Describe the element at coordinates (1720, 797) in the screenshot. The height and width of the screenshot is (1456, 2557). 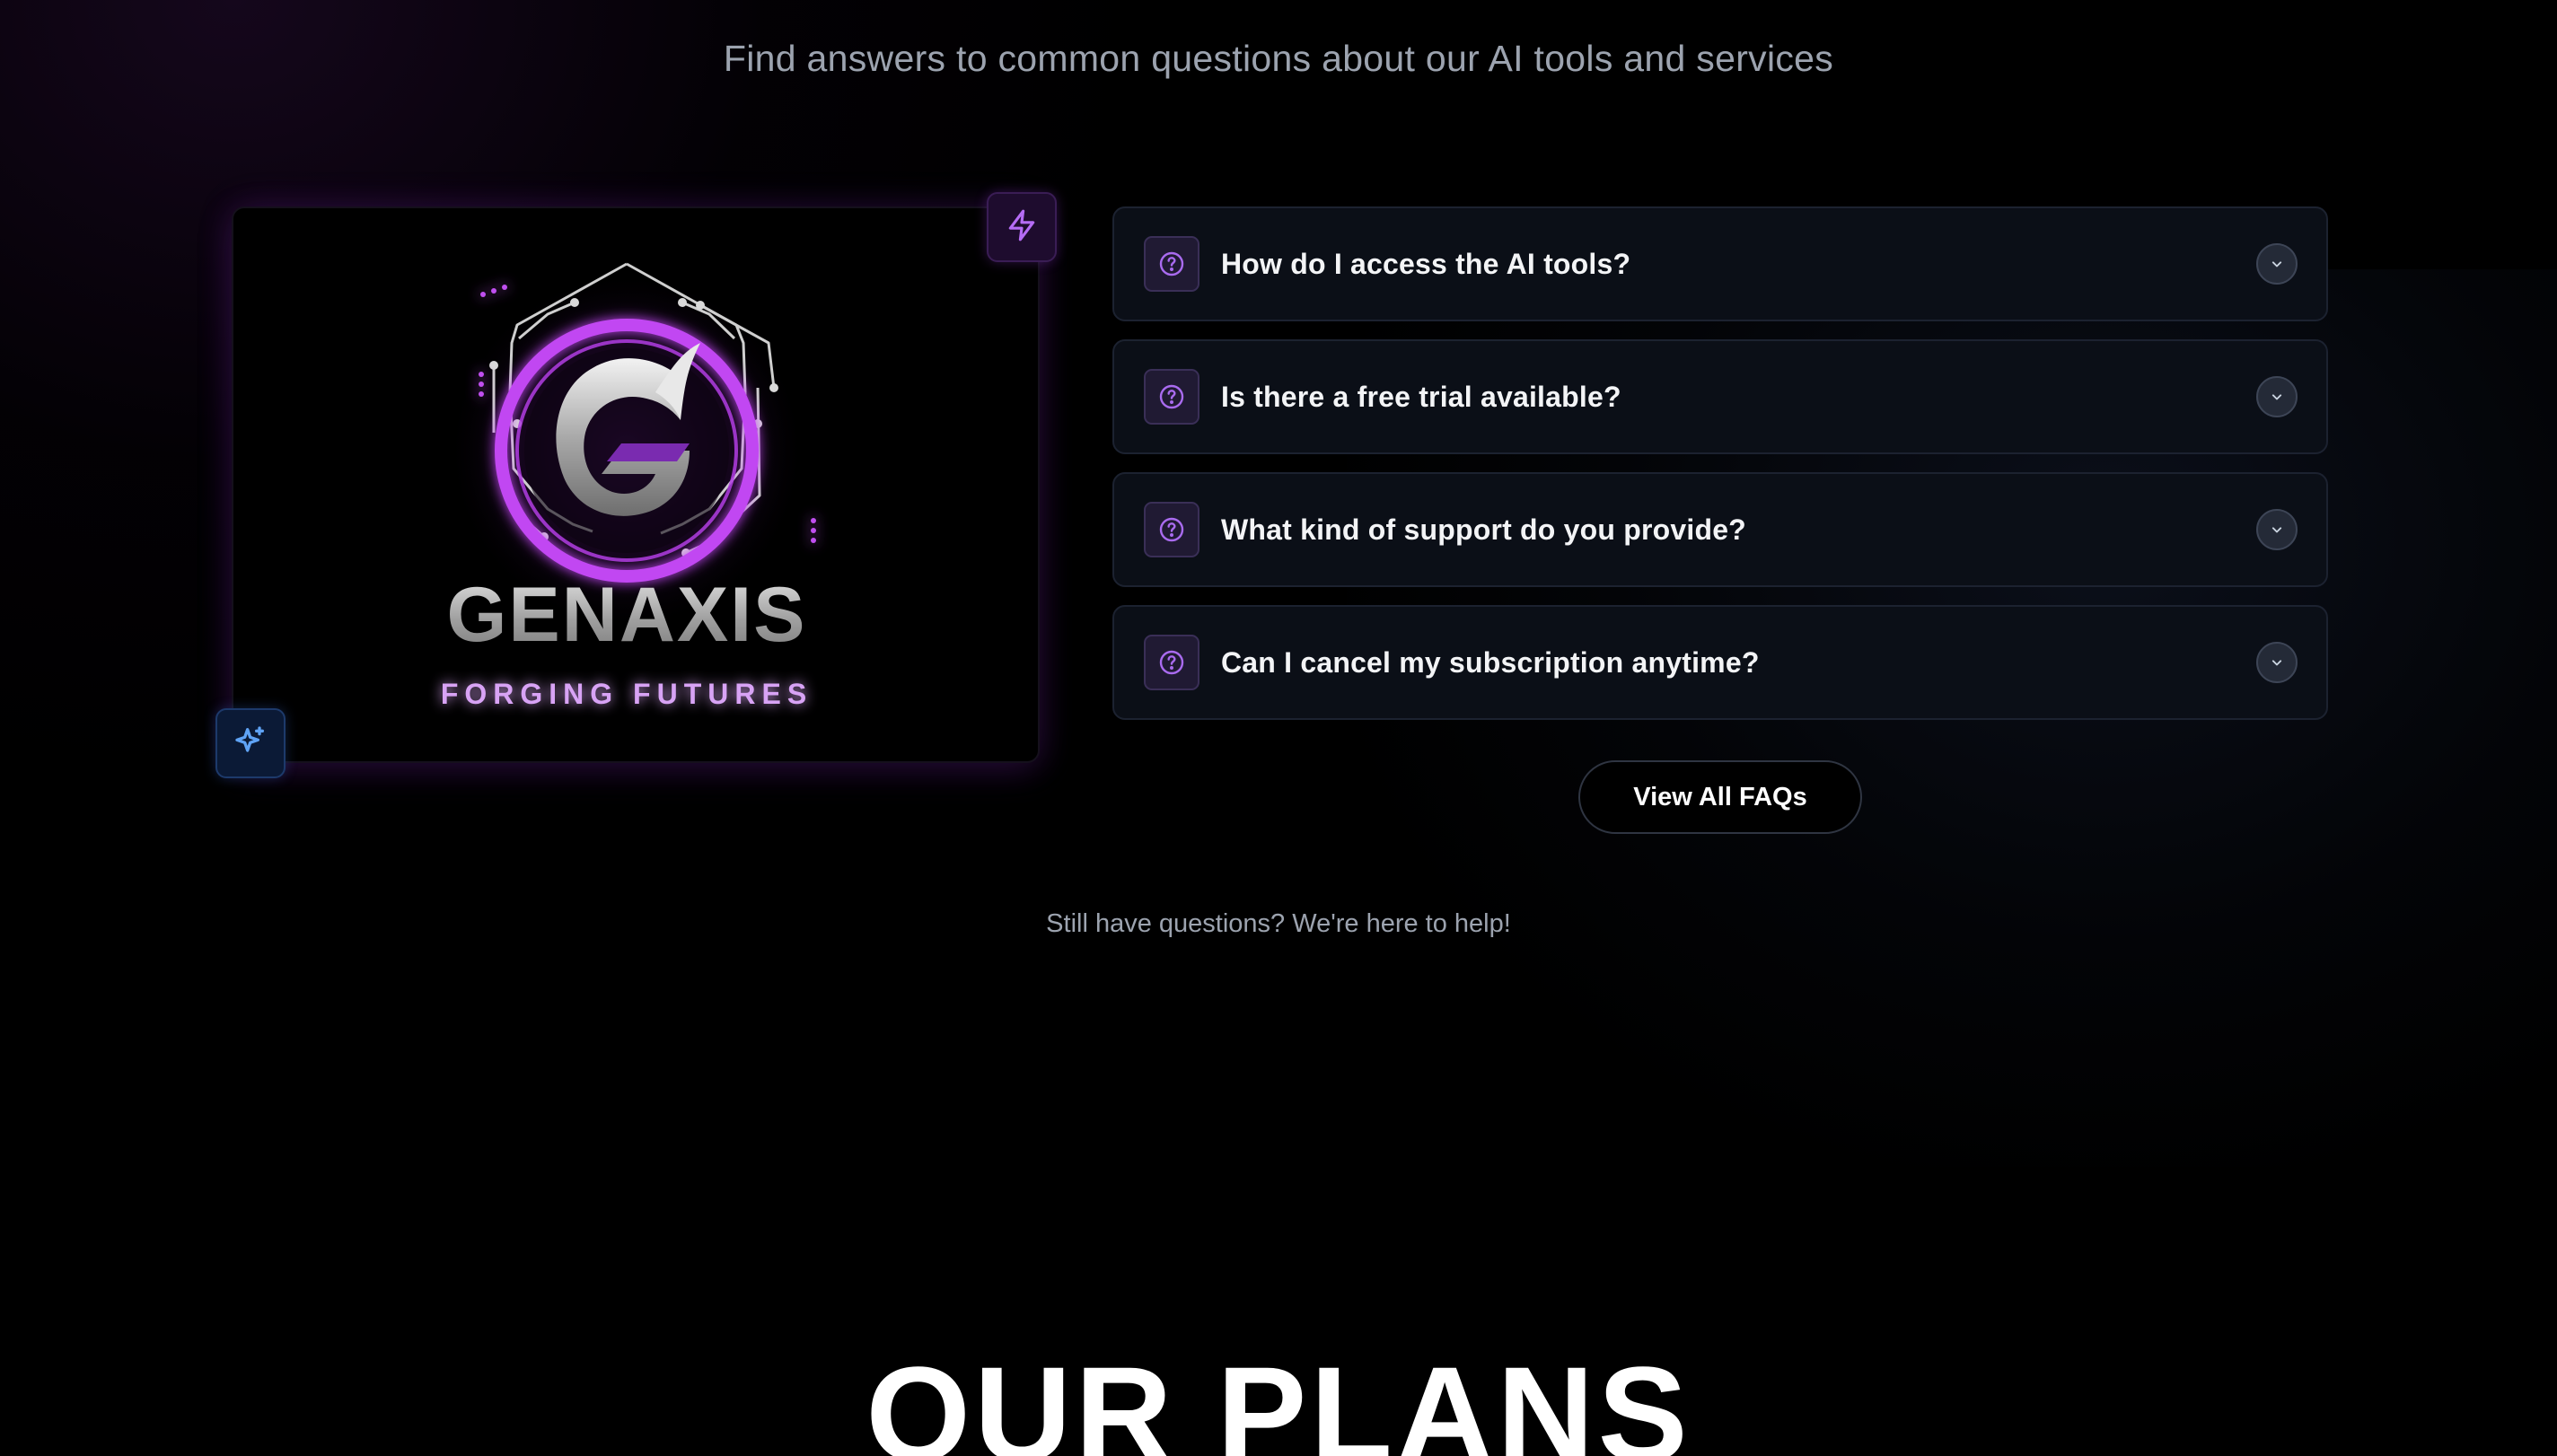
I see `view-all-faqs-button: View All FAQs` at that location.